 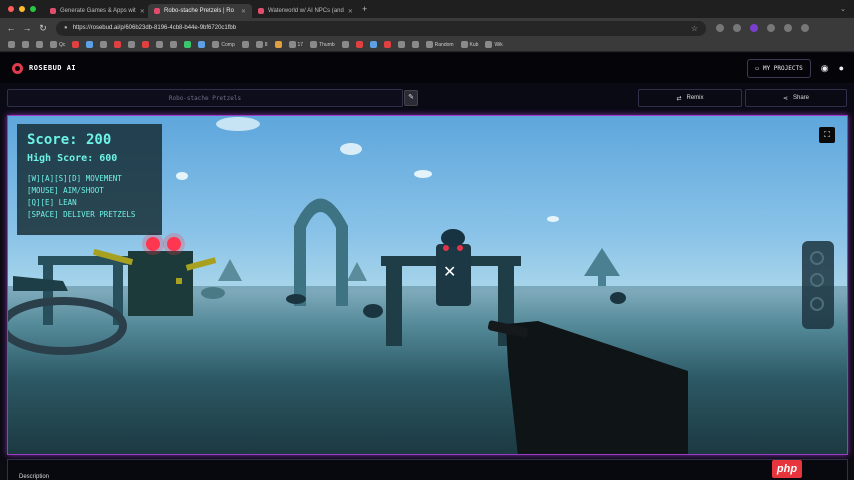 What do you see at coordinates (801, 98) in the screenshot?
I see `share-label: Share` at bounding box center [801, 98].